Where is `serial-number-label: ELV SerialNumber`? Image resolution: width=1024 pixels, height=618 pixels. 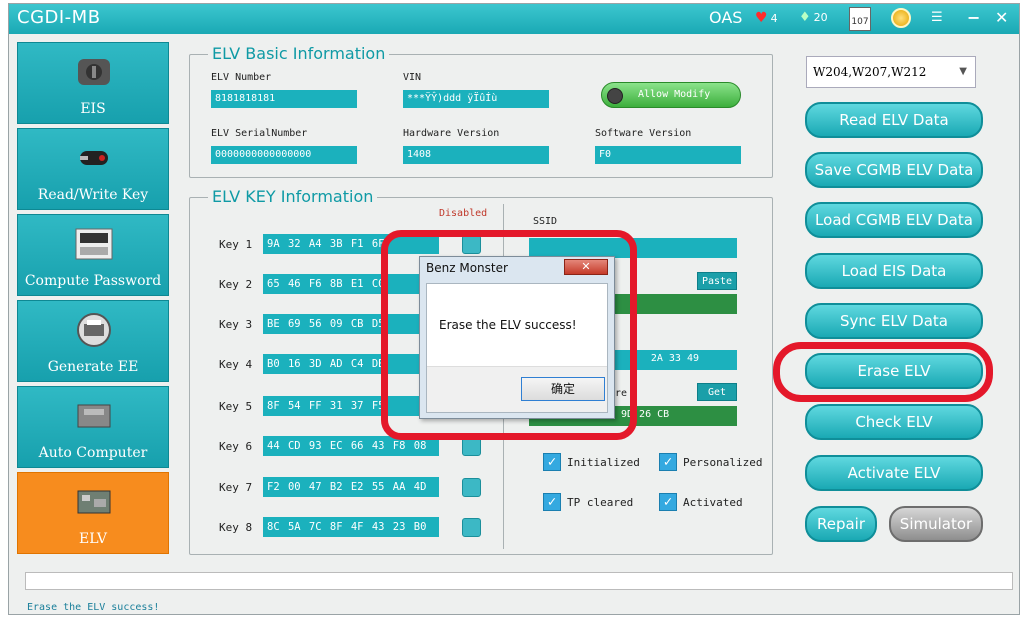
serial-number-label: ELV SerialNumber is located at coordinates (259, 133).